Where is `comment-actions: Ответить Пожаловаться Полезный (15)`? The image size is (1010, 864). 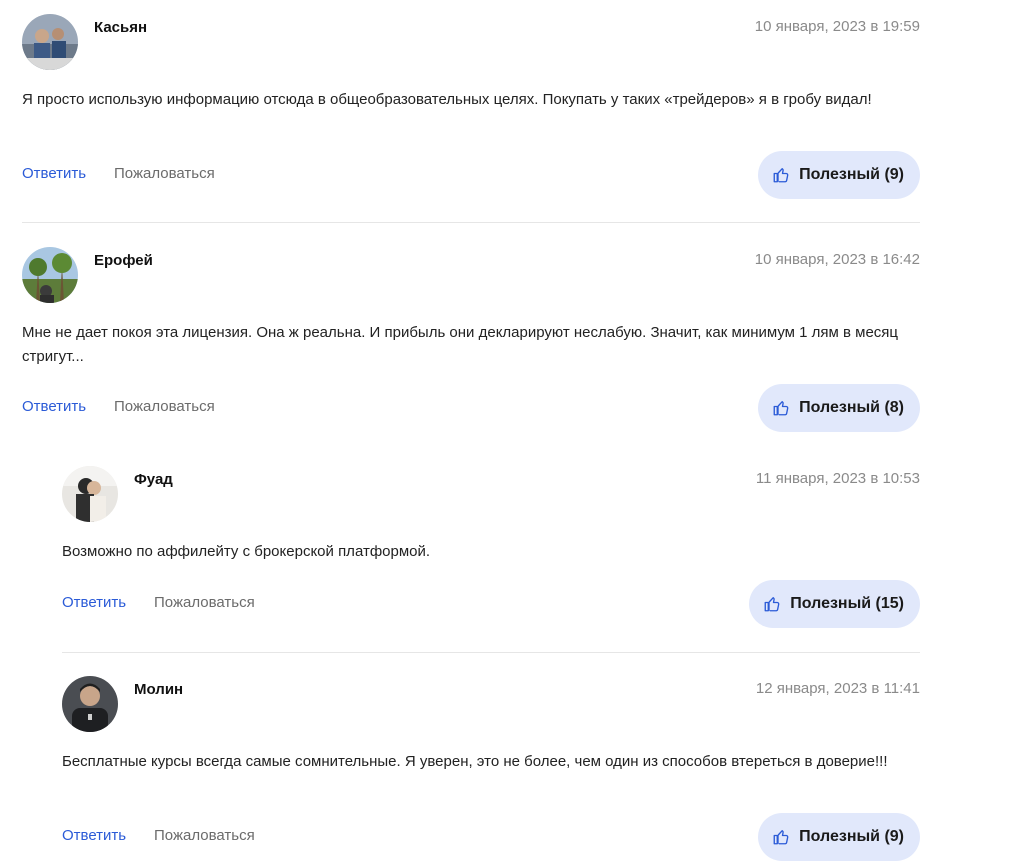 comment-actions: Ответить Пожаловаться Полезный (15) is located at coordinates (491, 604).